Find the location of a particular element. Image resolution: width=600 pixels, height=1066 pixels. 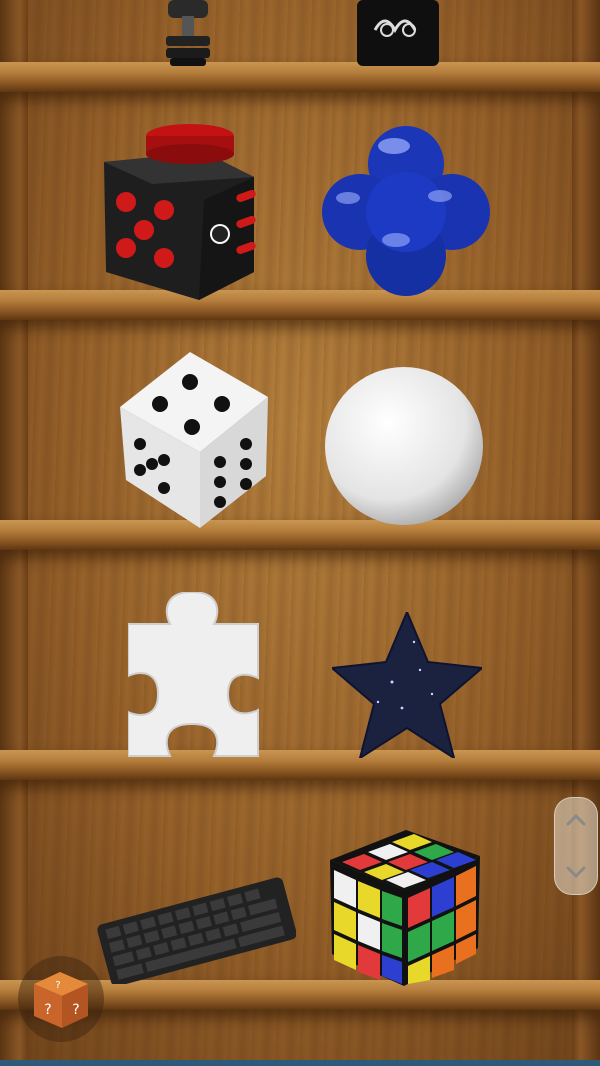

golf-ball-toy is located at coordinates (404, 446).